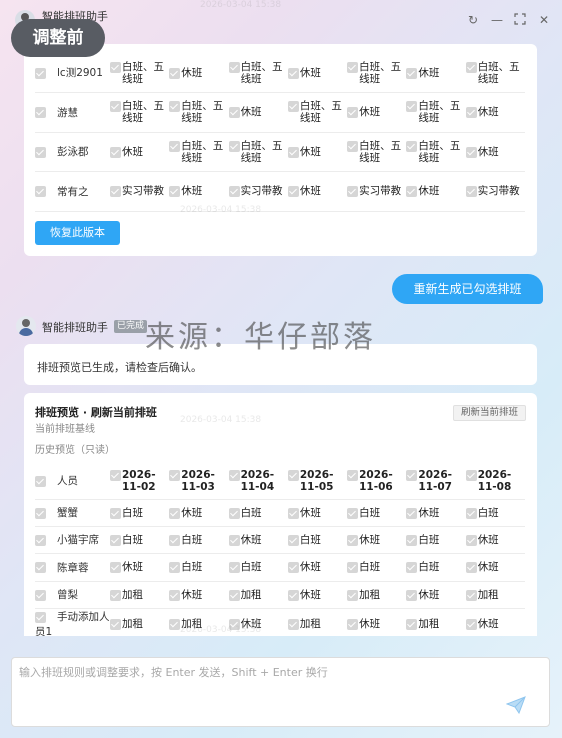  What do you see at coordinates (67, 112) in the screenshot?
I see `person-name: 游慧` at bounding box center [67, 112].